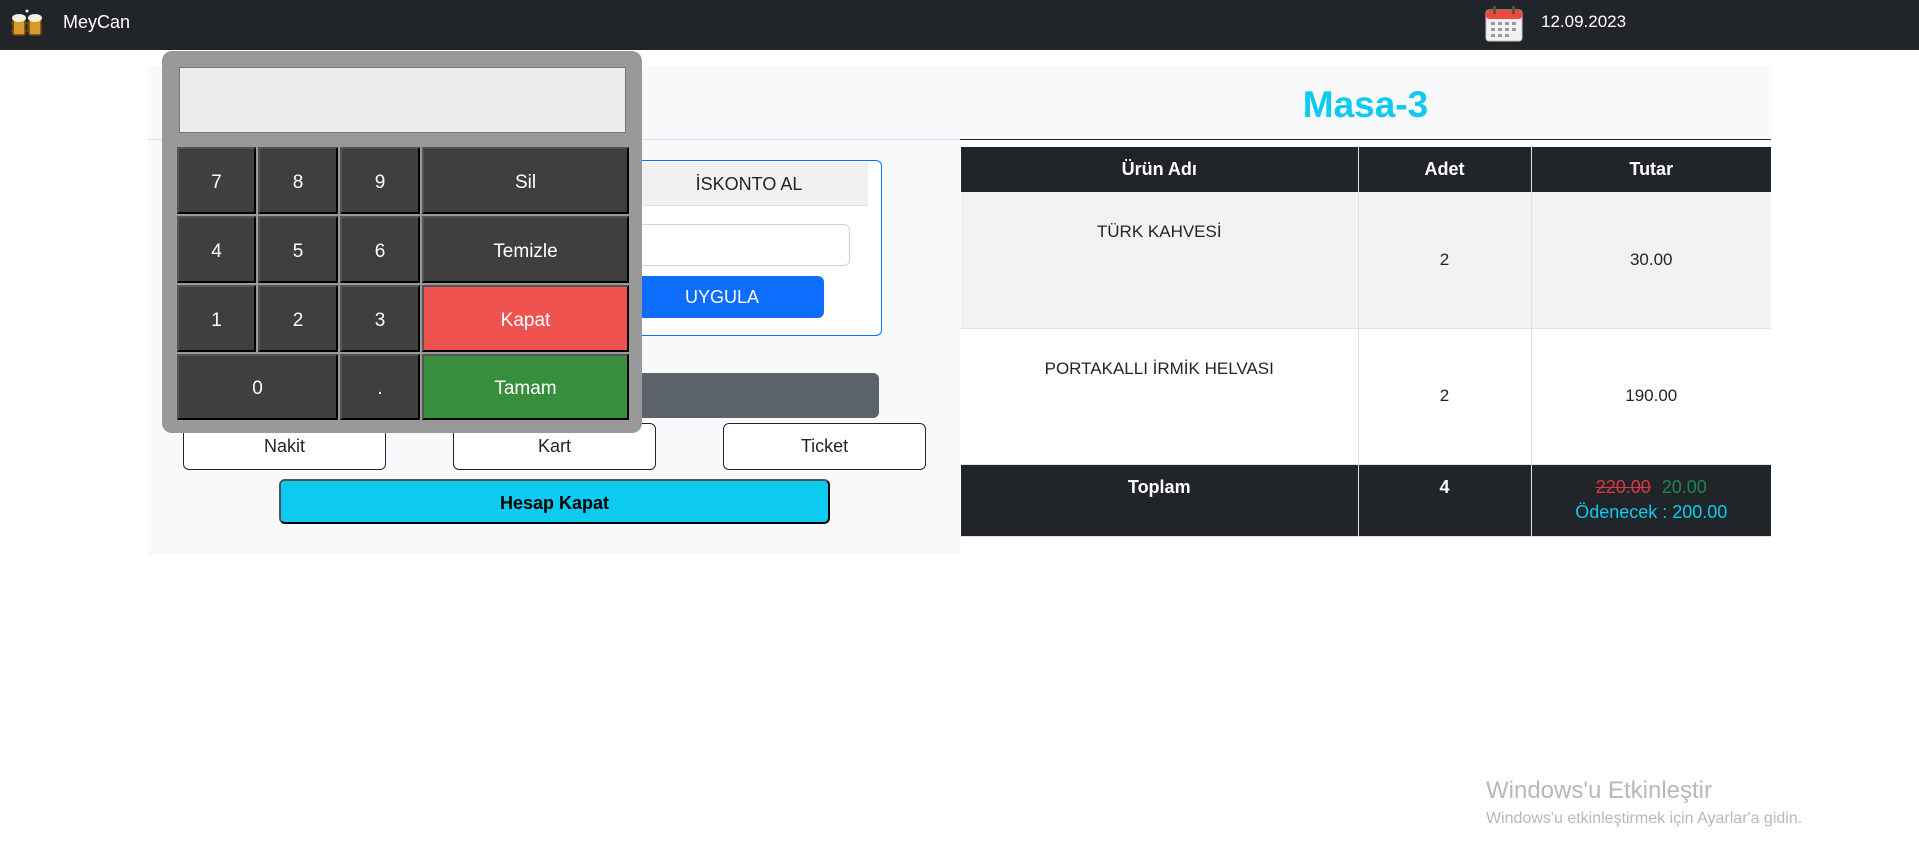 The image size is (1919, 857). I want to click on key-4: 4, so click(216, 249).